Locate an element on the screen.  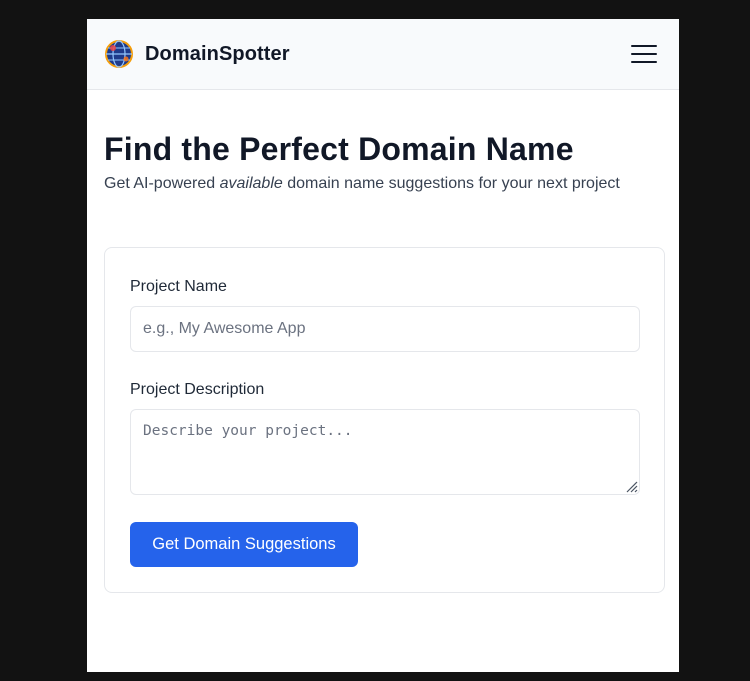
description-group: Project Description is located at coordinates (385, 438).